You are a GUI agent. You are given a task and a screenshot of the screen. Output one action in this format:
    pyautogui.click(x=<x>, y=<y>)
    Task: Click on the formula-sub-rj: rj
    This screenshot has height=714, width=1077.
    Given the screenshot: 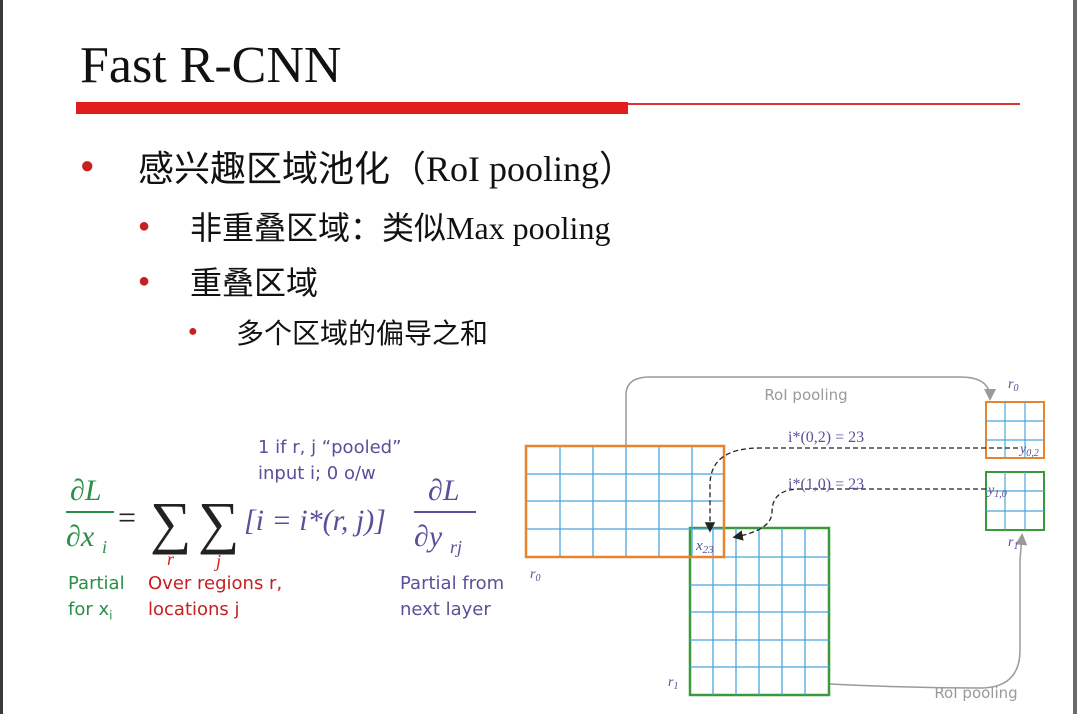 What is the action you would take?
    pyautogui.click(x=456, y=547)
    